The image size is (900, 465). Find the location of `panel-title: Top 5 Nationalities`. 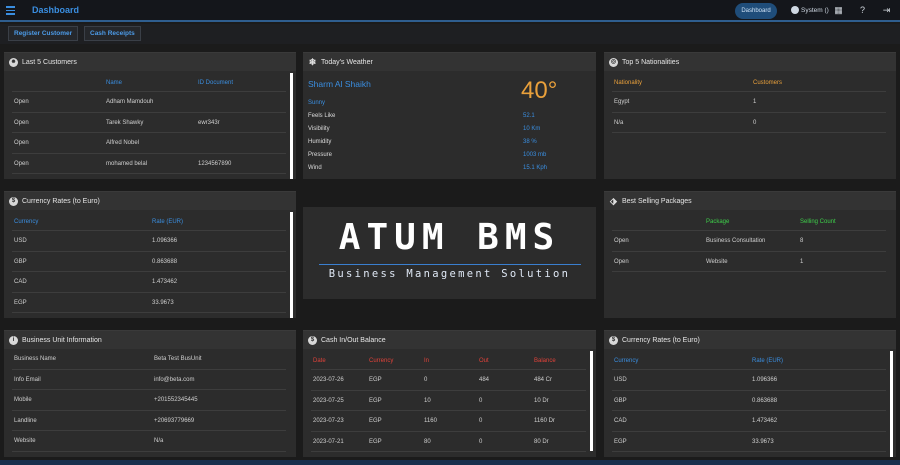

panel-title: Top 5 Nationalities is located at coordinates (651, 62).